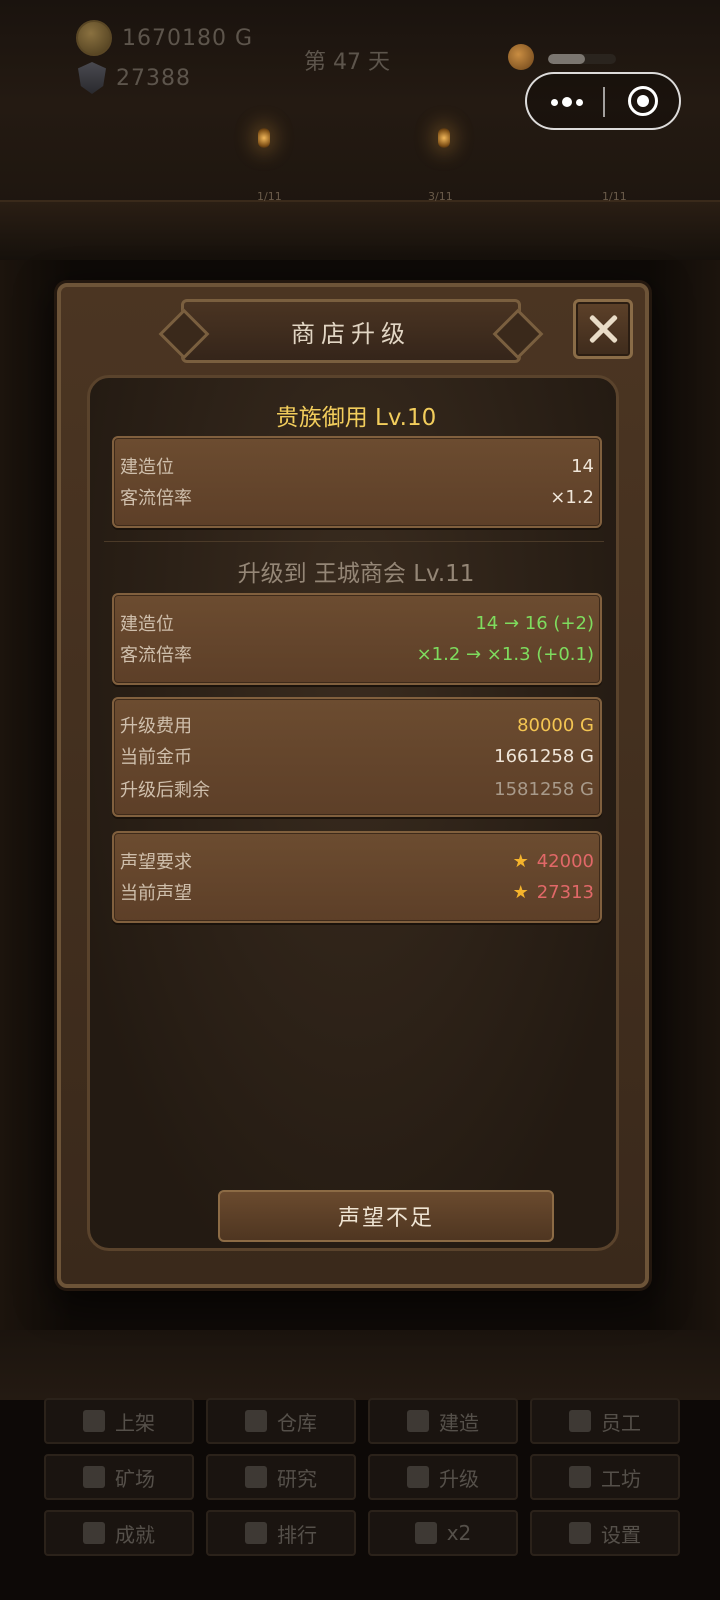  I want to click on menu-item-build: 建造, so click(443, 1421).